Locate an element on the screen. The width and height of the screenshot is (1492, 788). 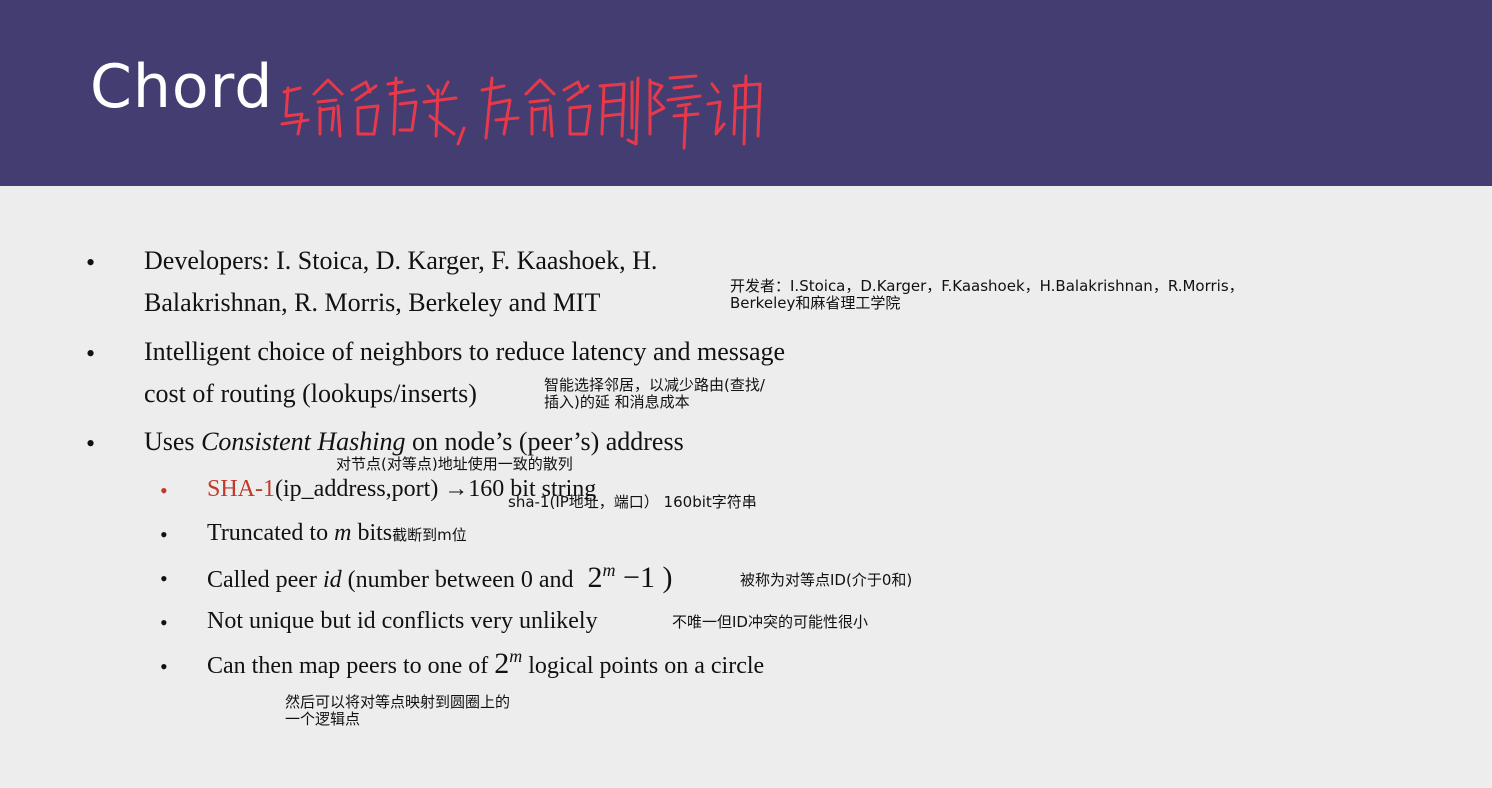
note-neighbors-line2: 插入)的延 和消息成本 is located at coordinates (617, 402).